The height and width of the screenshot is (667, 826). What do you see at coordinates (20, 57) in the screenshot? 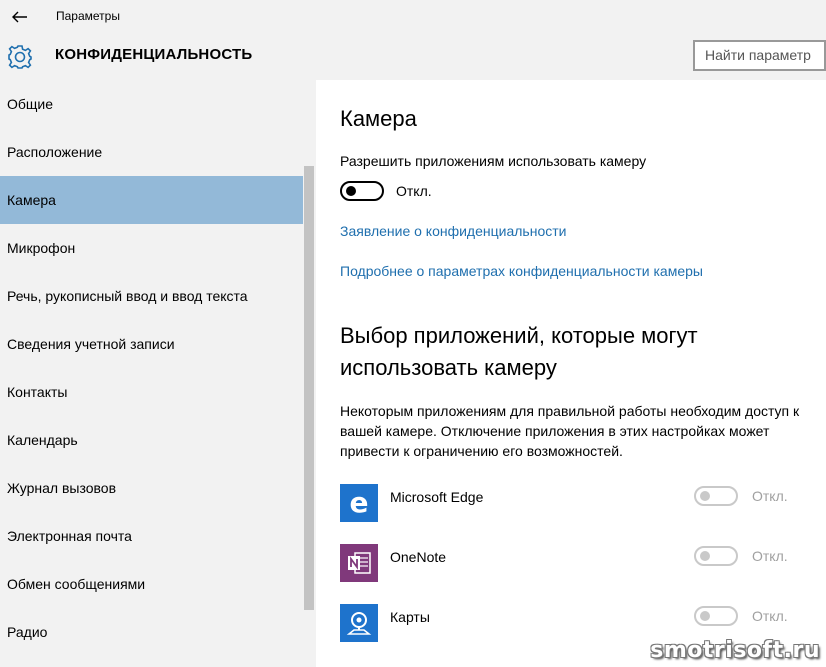
I see `gear-icon` at bounding box center [20, 57].